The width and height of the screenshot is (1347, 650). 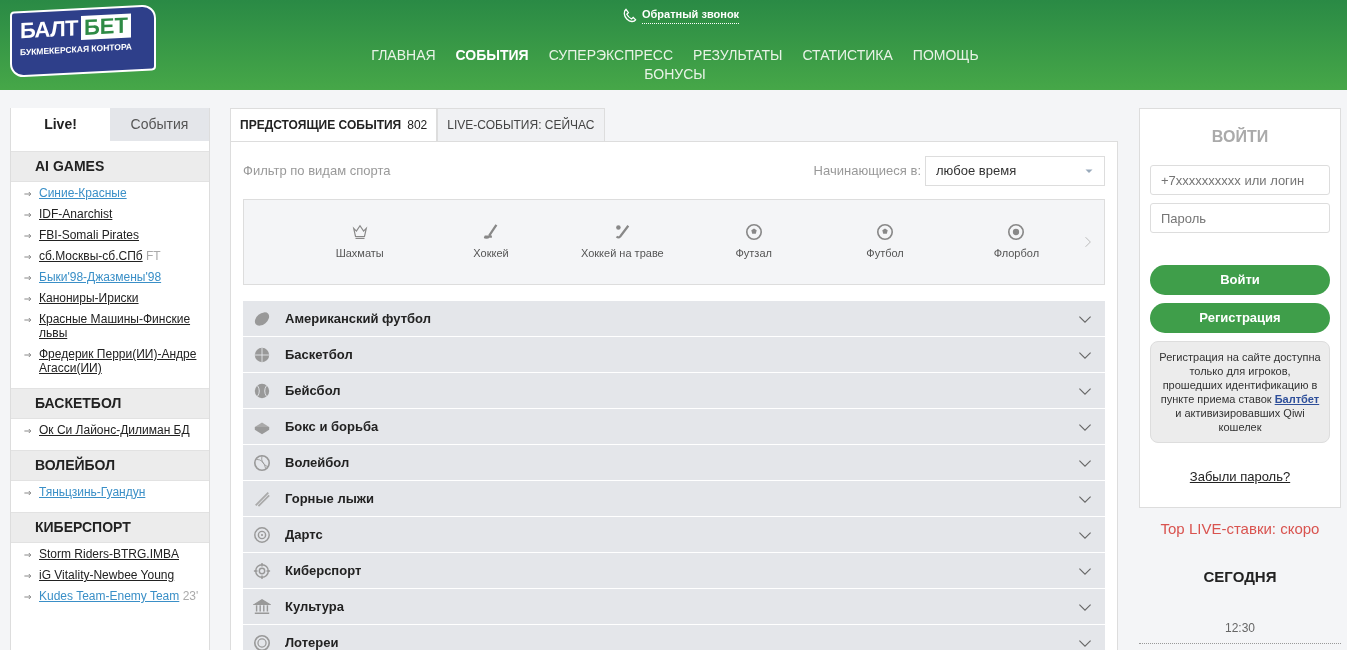 What do you see at coordinates (89, 298) in the screenshot?
I see `event-link: Канониры-Ириски` at bounding box center [89, 298].